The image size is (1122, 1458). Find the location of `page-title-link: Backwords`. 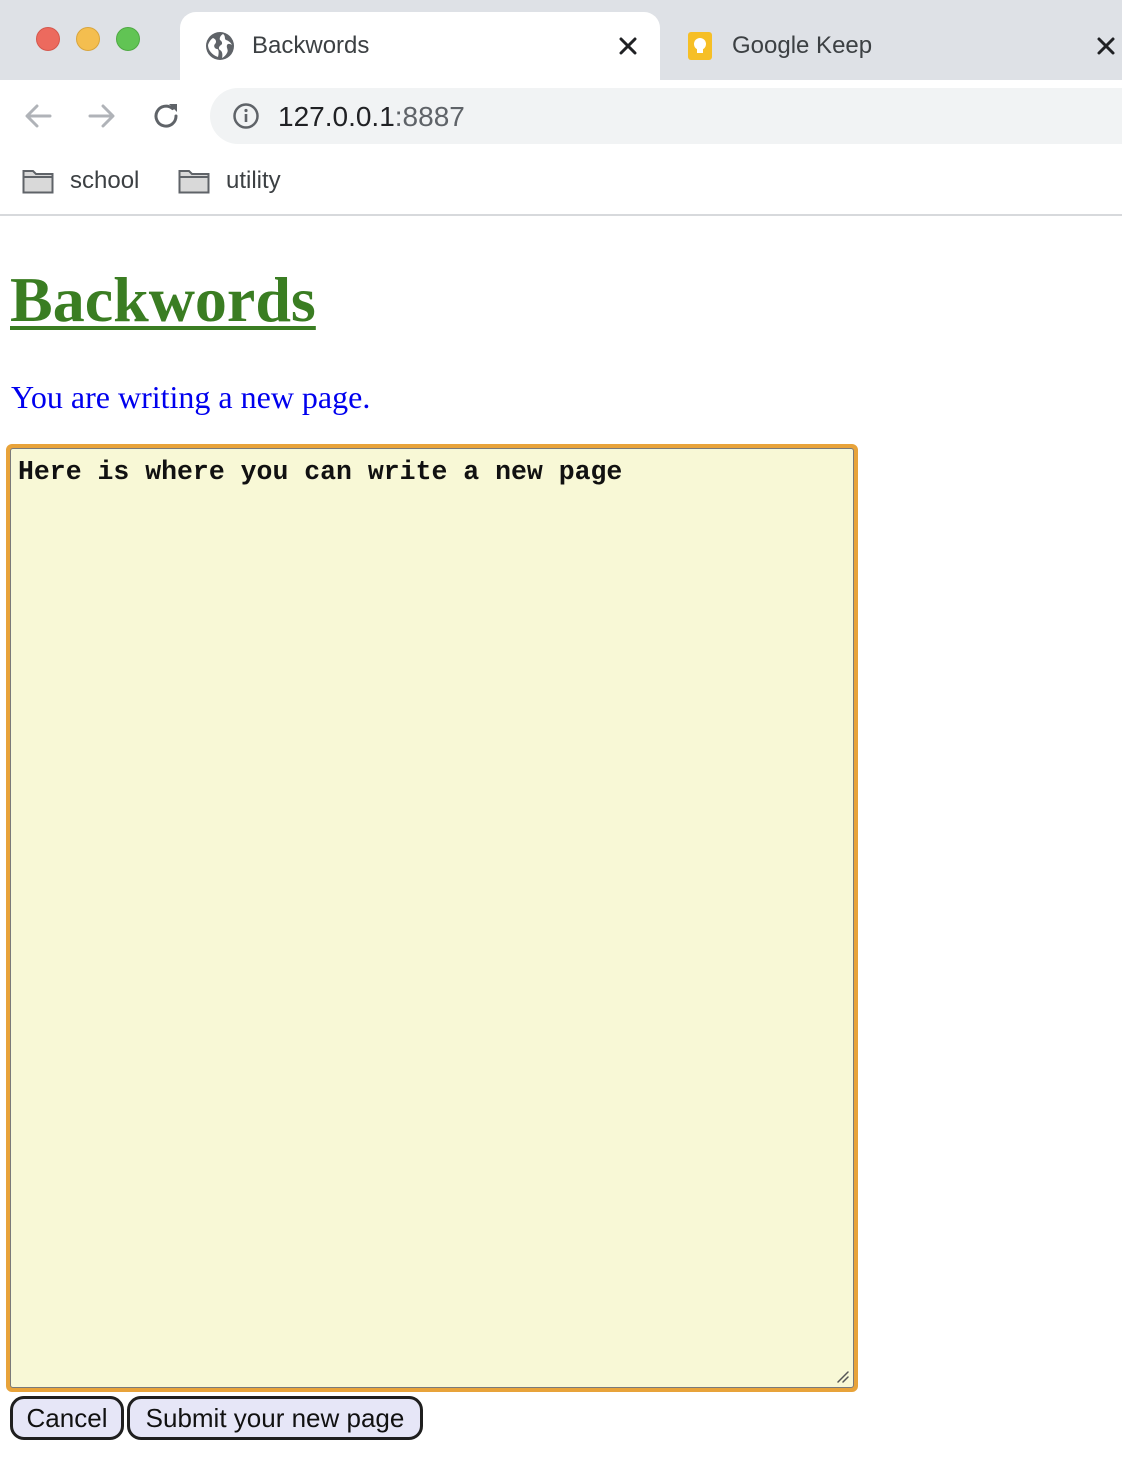

page-title-link: Backwords is located at coordinates (163, 300).